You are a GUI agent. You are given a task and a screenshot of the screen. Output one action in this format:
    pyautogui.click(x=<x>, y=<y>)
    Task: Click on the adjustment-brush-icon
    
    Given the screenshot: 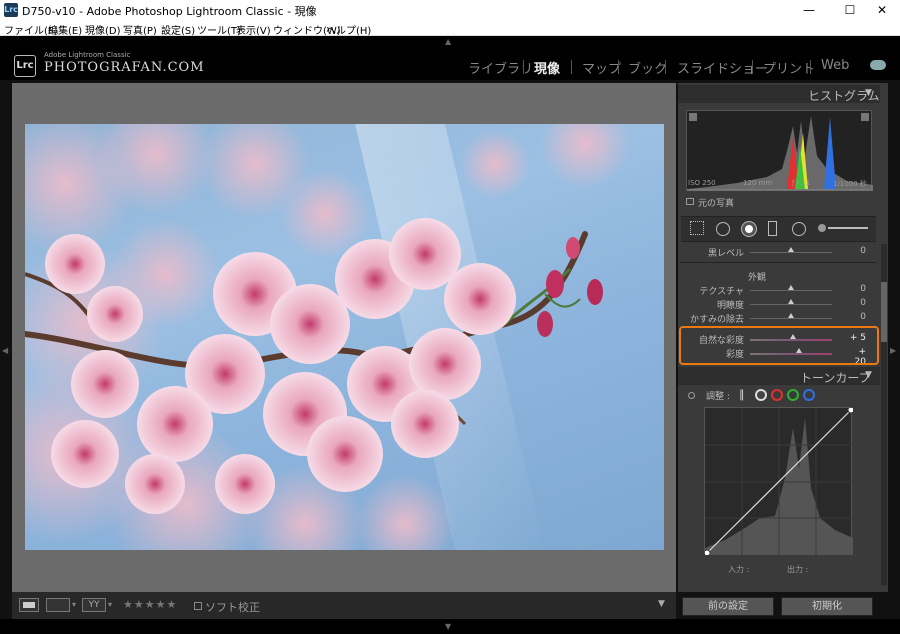 What is the action you would take?
    pyautogui.click(x=843, y=228)
    